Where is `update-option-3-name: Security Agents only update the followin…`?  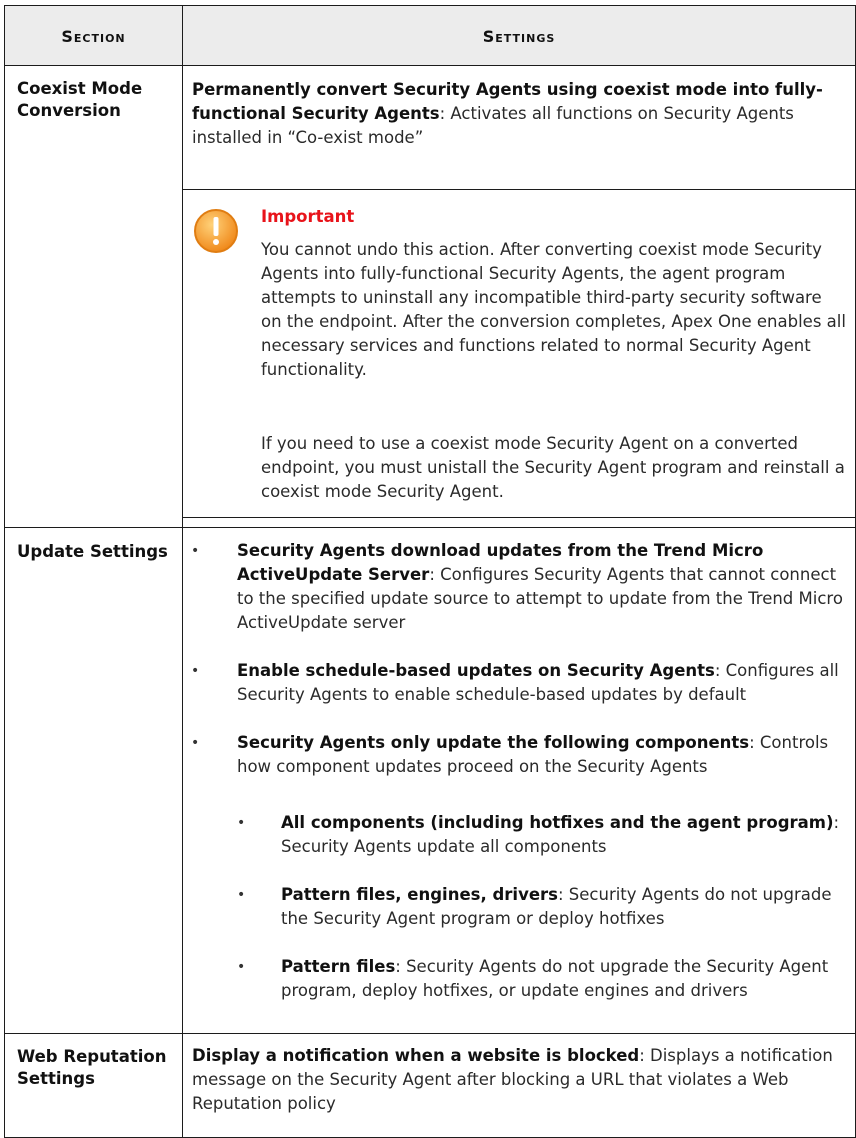 update-option-3-name: Security Agents only update the followin… is located at coordinates (493, 742).